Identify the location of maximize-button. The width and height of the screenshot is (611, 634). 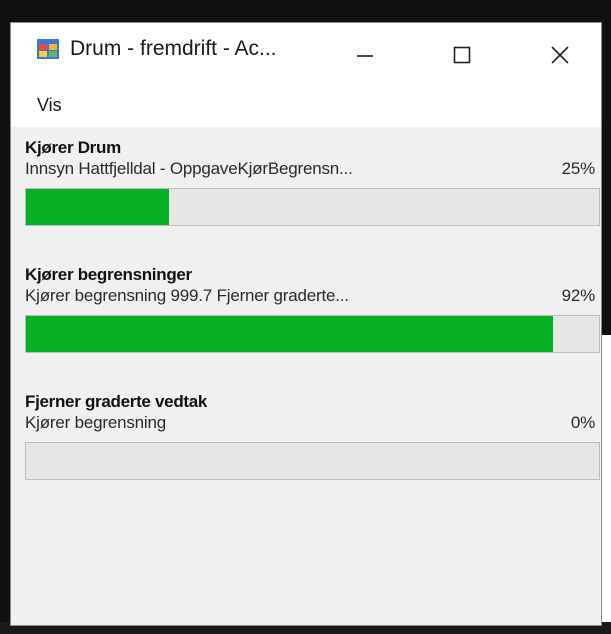
(462, 55).